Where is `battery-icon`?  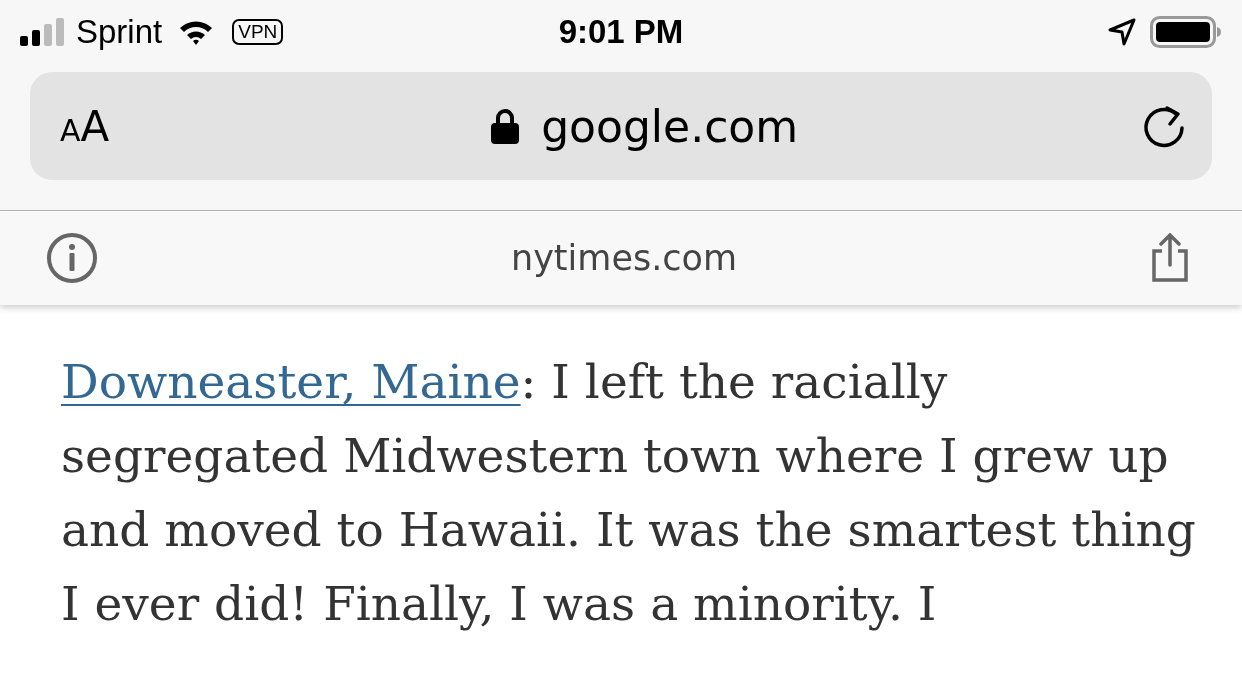
battery-icon is located at coordinates (1186, 32).